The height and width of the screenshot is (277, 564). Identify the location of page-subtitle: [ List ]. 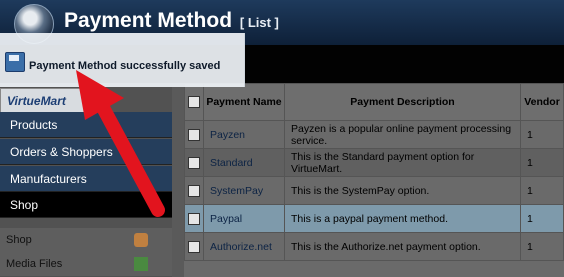
(259, 22).